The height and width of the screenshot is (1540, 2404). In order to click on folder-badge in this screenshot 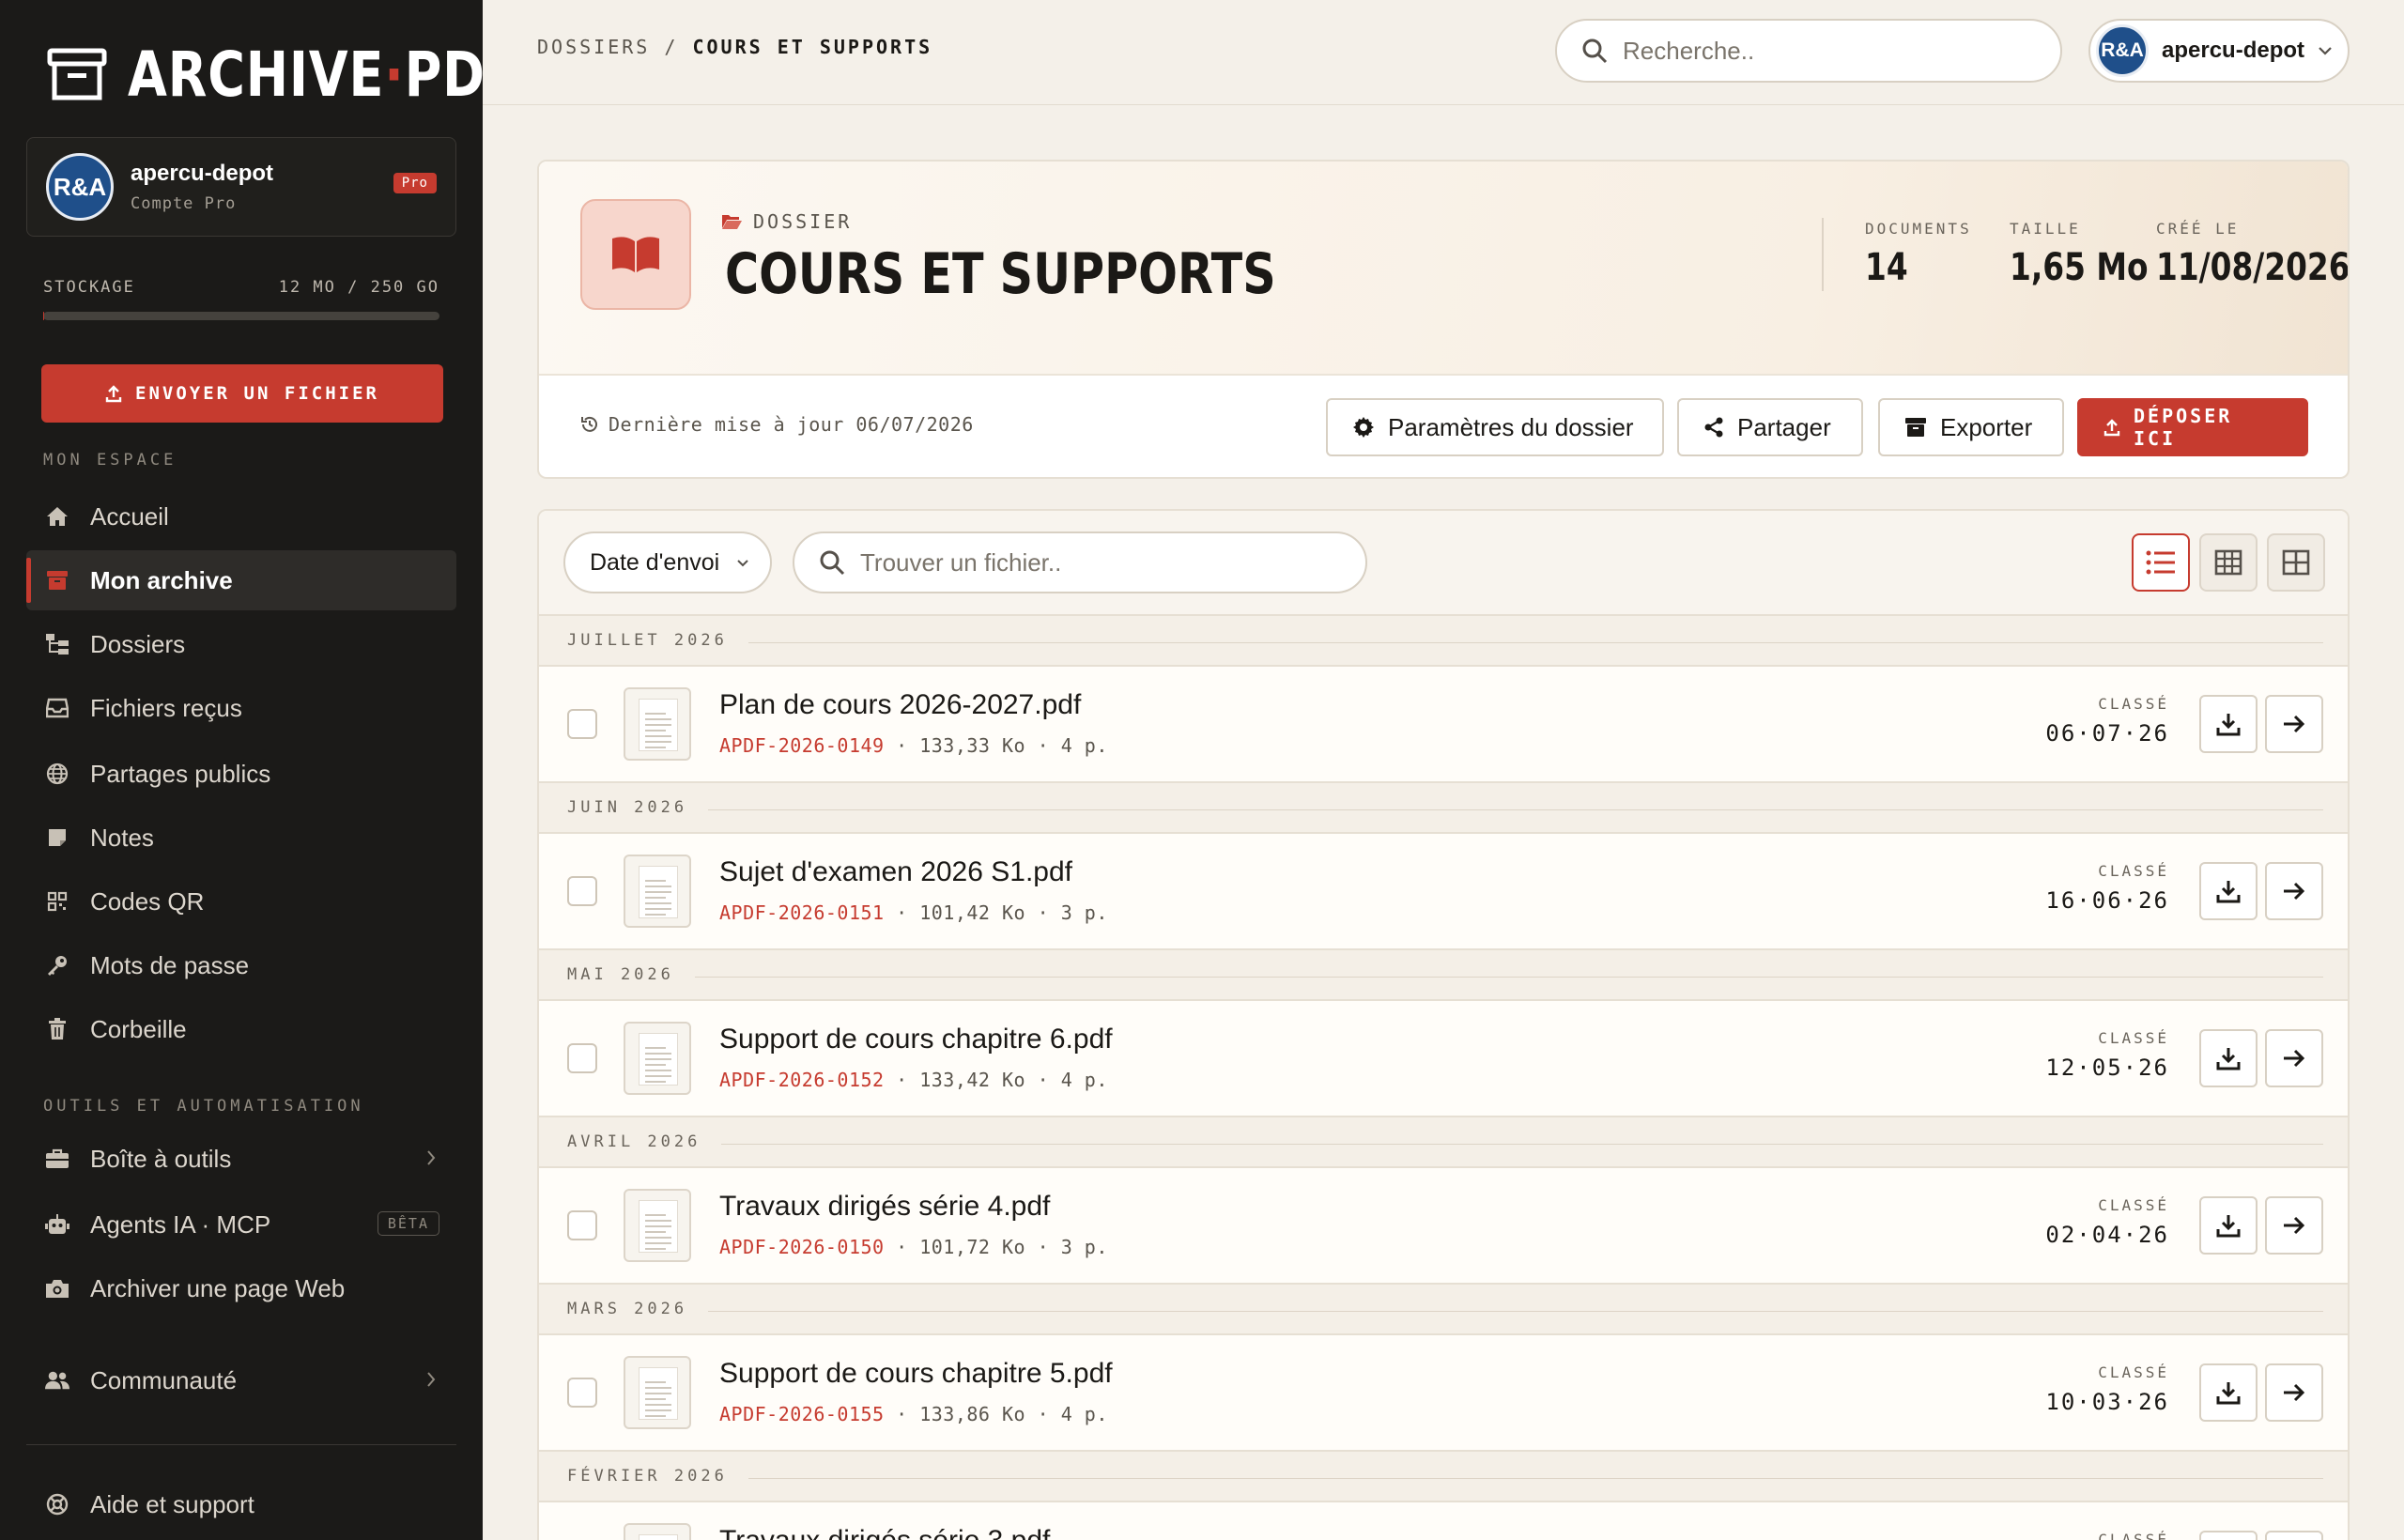, I will do `click(635, 254)`.